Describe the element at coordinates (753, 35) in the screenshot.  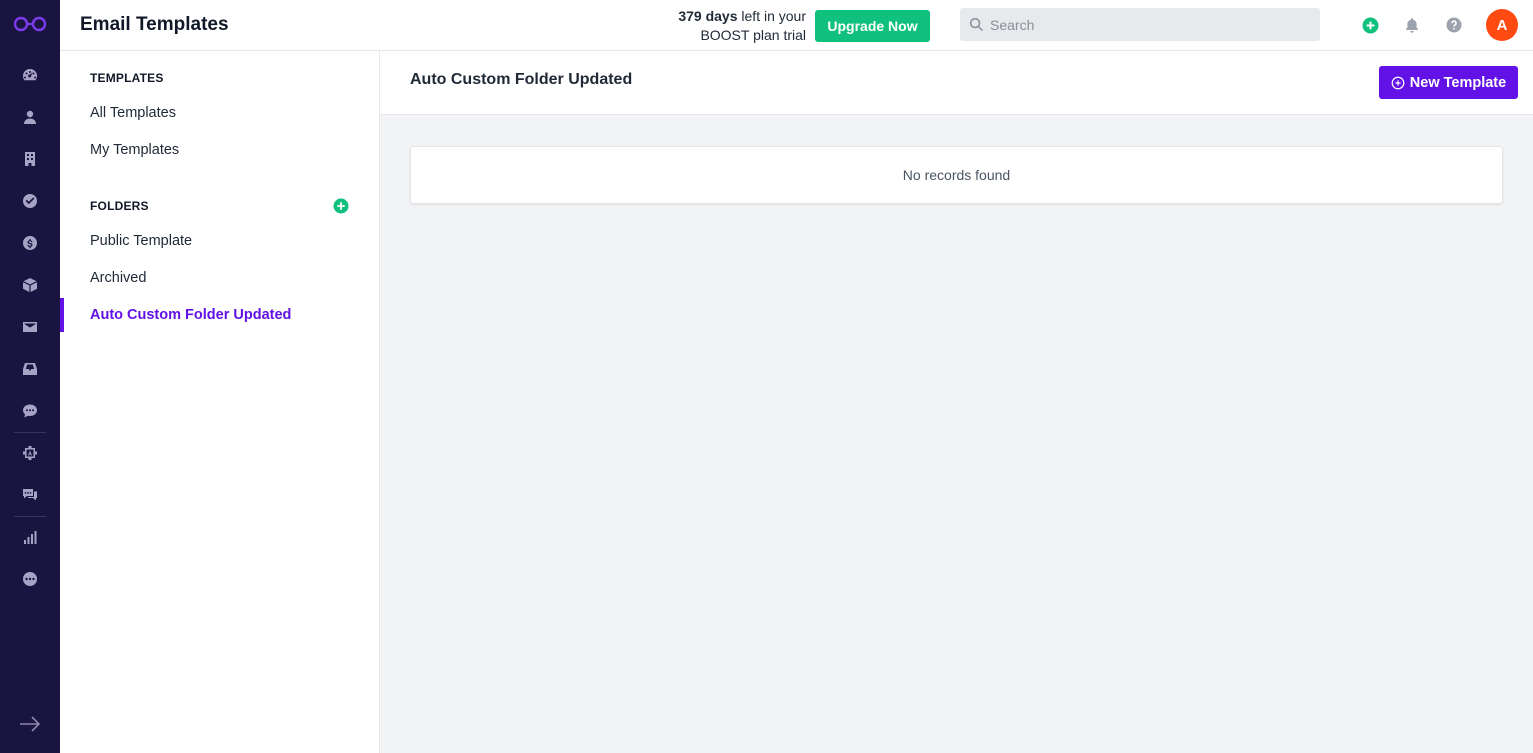
I see `trial-plan-text: BOOST plan trial` at that location.